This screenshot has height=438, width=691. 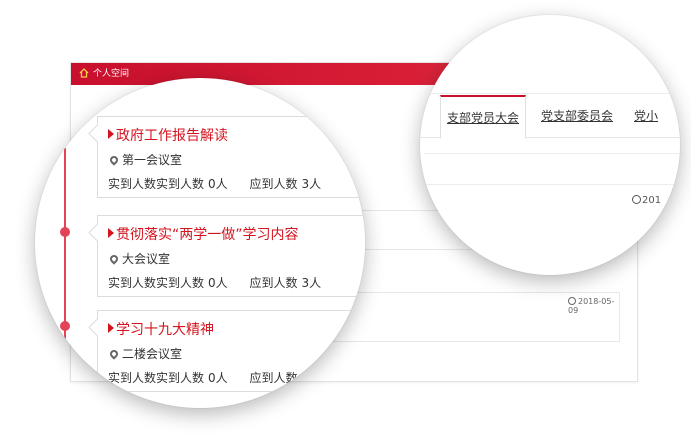 I want to click on date-label: 201, so click(x=646, y=200).